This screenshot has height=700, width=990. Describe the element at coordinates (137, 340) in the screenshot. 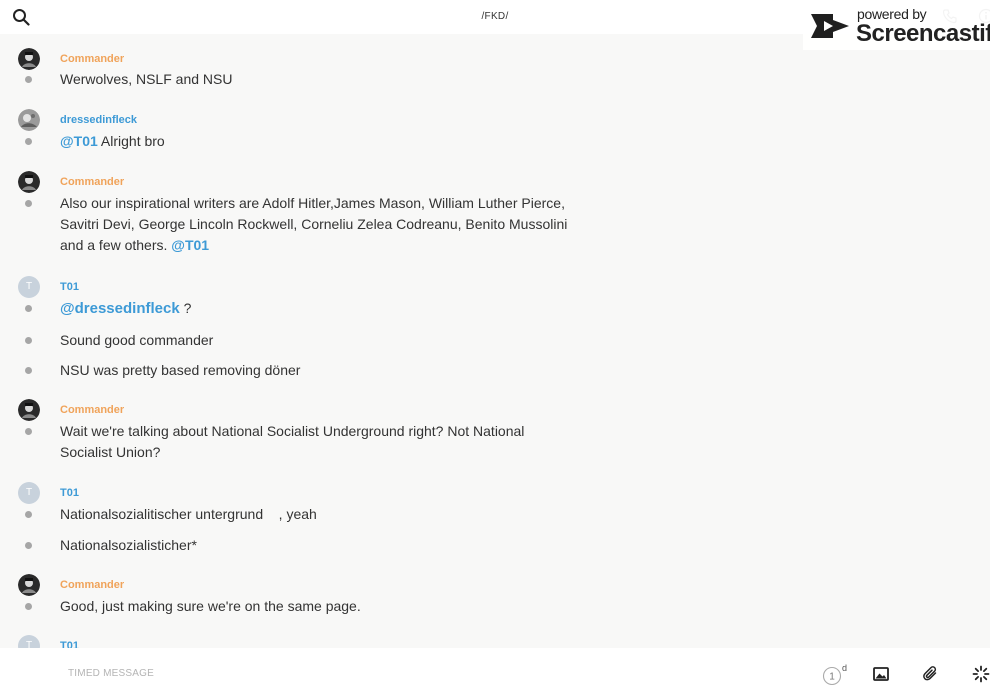

I see `message-text: Sound good commander` at that location.